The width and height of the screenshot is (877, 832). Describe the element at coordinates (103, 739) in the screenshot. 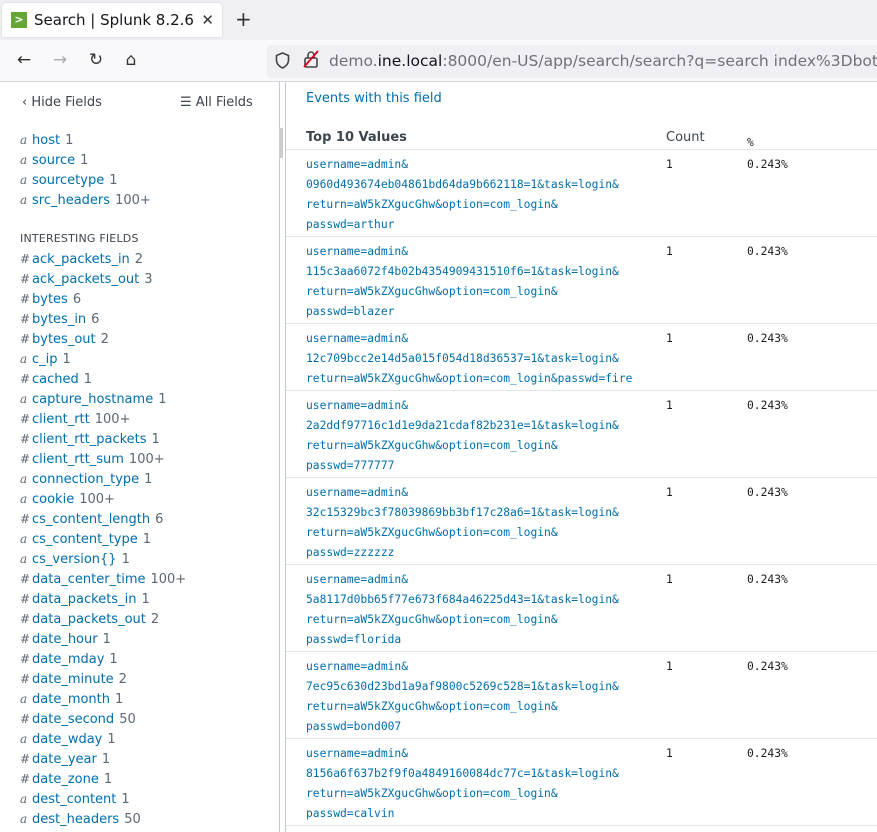

I see `field-item: a date_wday 1` at that location.